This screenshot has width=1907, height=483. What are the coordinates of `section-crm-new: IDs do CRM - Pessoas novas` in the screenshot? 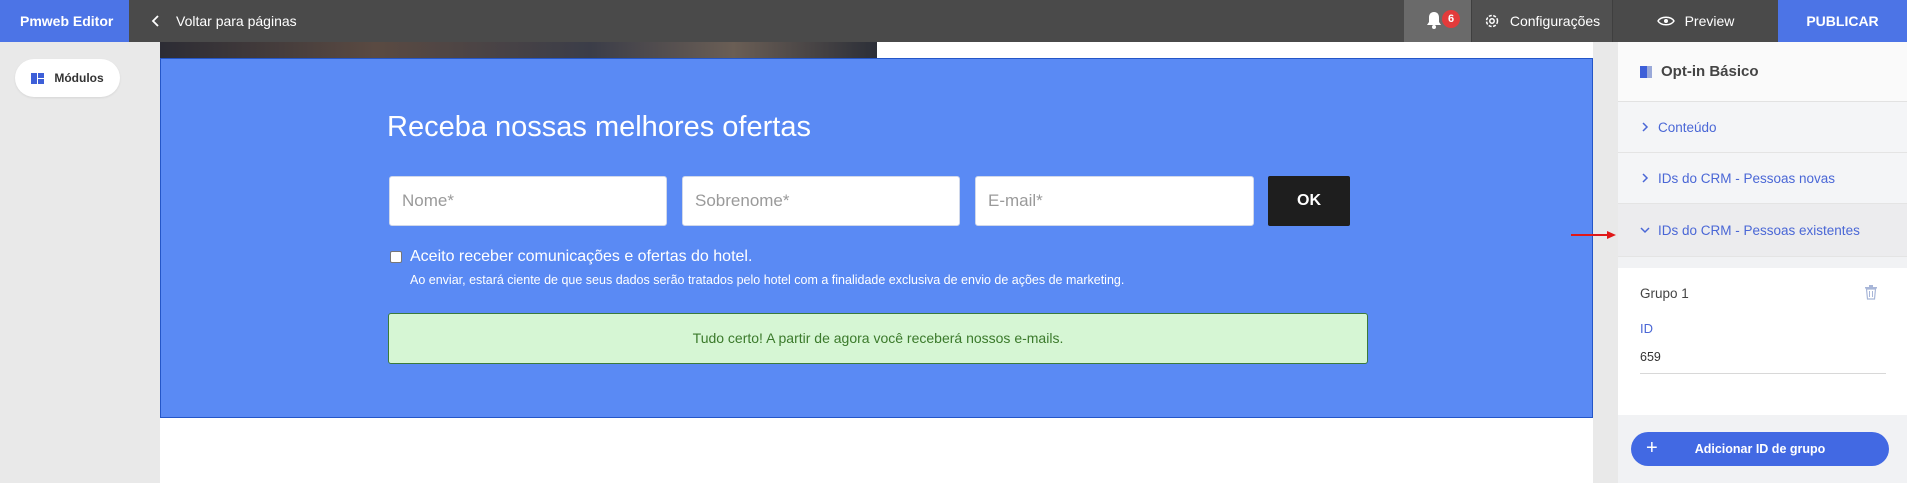 It's located at (1762, 178).